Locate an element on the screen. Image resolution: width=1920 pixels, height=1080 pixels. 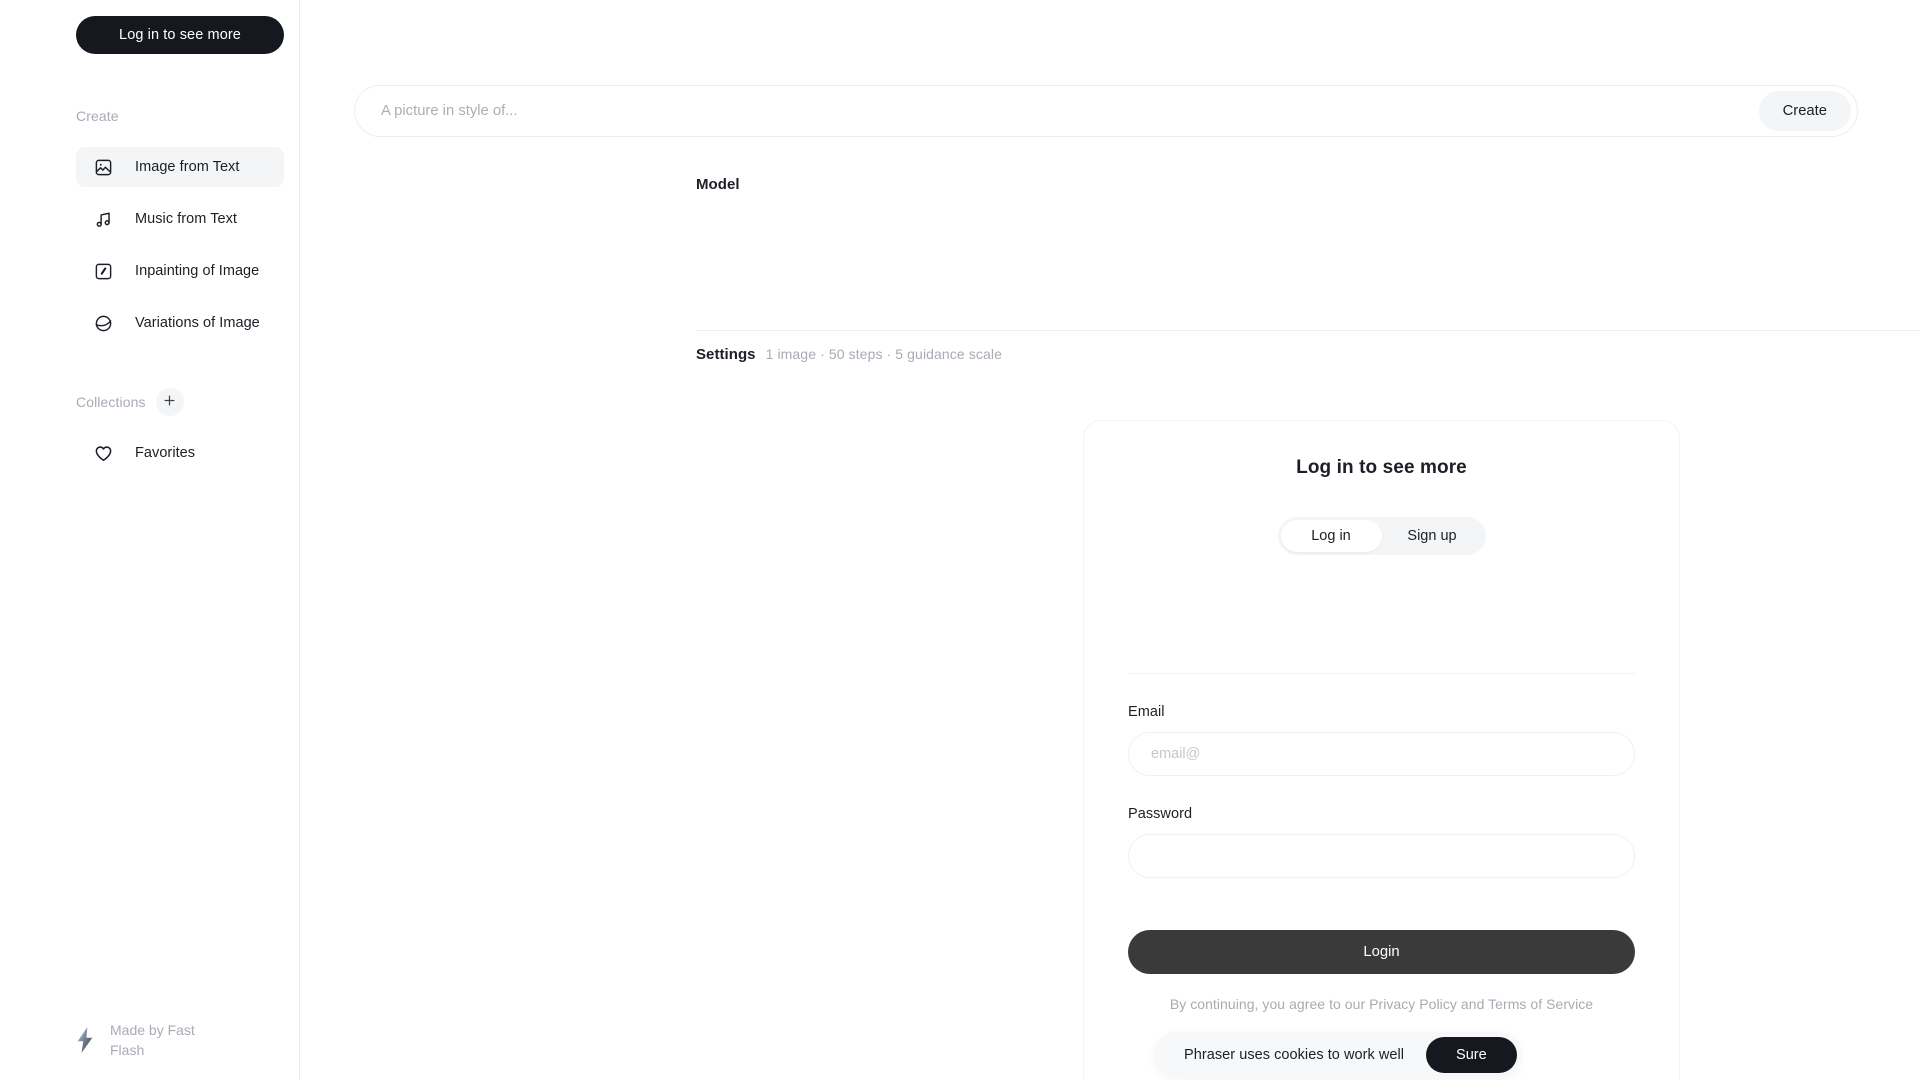
image-icon is located at coordinates (103, 167).